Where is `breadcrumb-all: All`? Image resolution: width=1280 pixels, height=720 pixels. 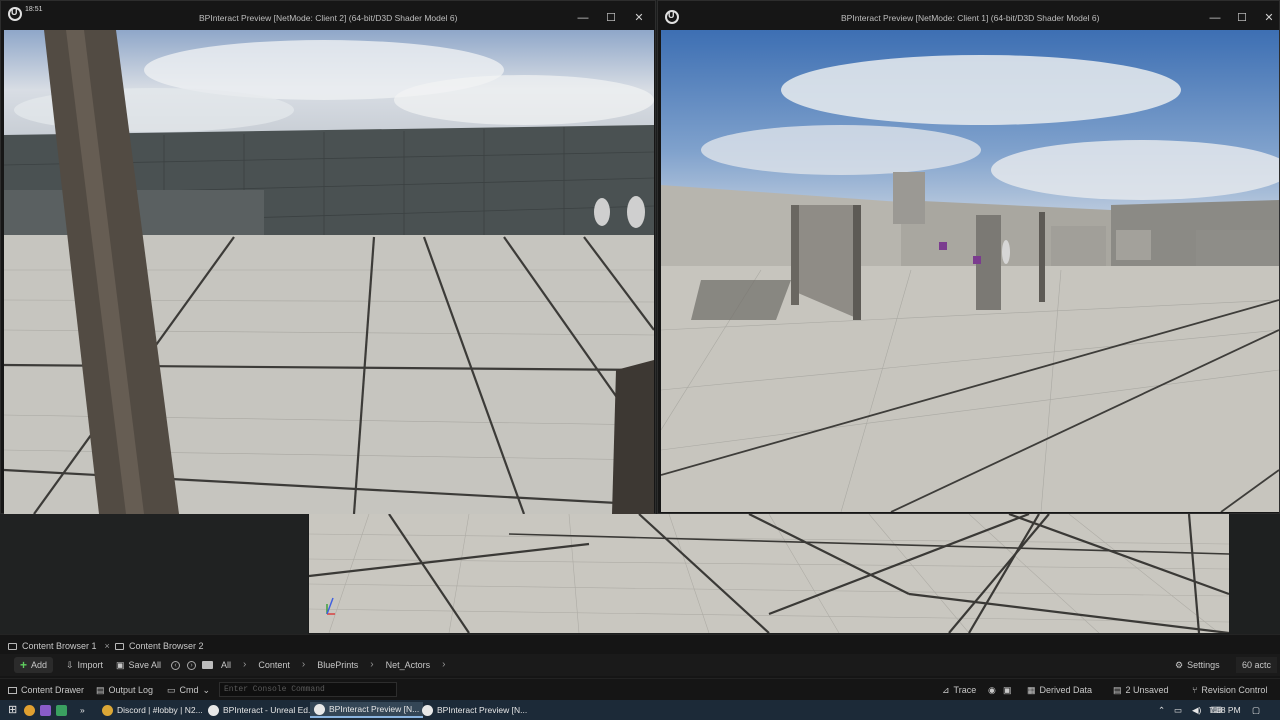
breadcrumb-all: All is located at coordinates (226, 665).